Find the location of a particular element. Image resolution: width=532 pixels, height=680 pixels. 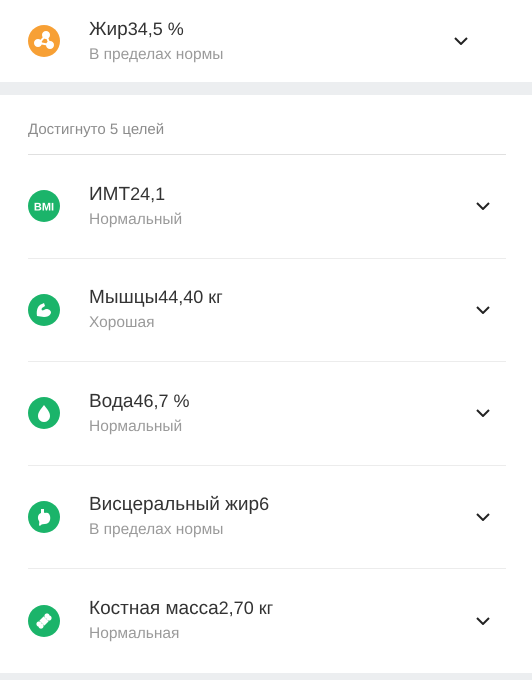

metric-title: Вода46,7 % is located at coordinates (140, 401).